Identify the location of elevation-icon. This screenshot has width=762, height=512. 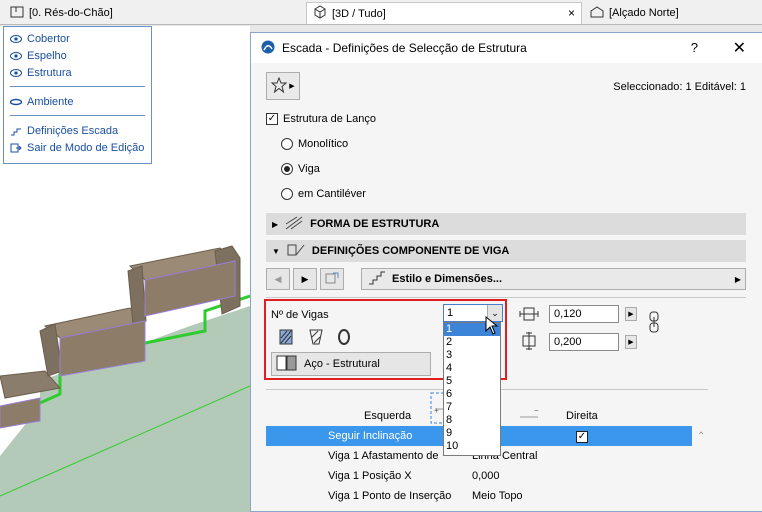
(597, 13).